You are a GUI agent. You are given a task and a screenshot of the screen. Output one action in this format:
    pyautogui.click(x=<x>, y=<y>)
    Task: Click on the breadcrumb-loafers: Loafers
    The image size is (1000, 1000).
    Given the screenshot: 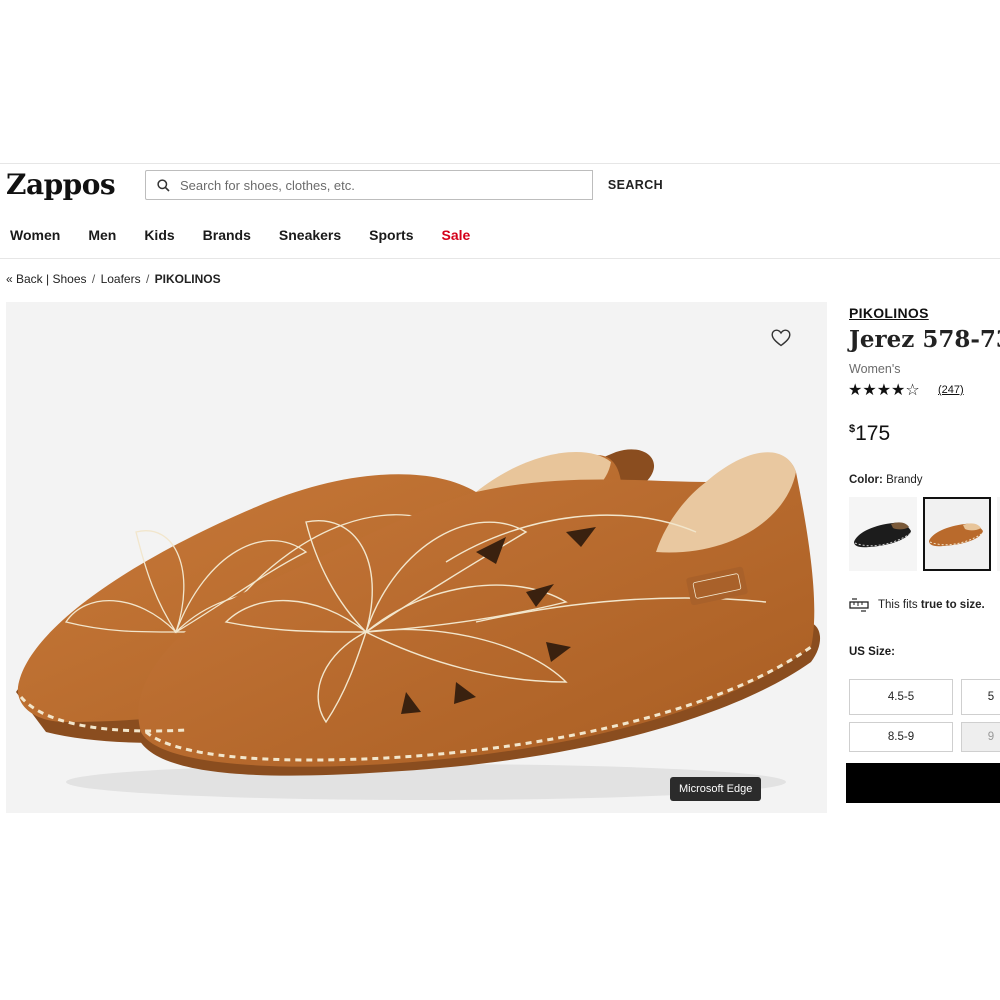 What is the action you would take?
    pyautogui.click(x=121, y=279)
    